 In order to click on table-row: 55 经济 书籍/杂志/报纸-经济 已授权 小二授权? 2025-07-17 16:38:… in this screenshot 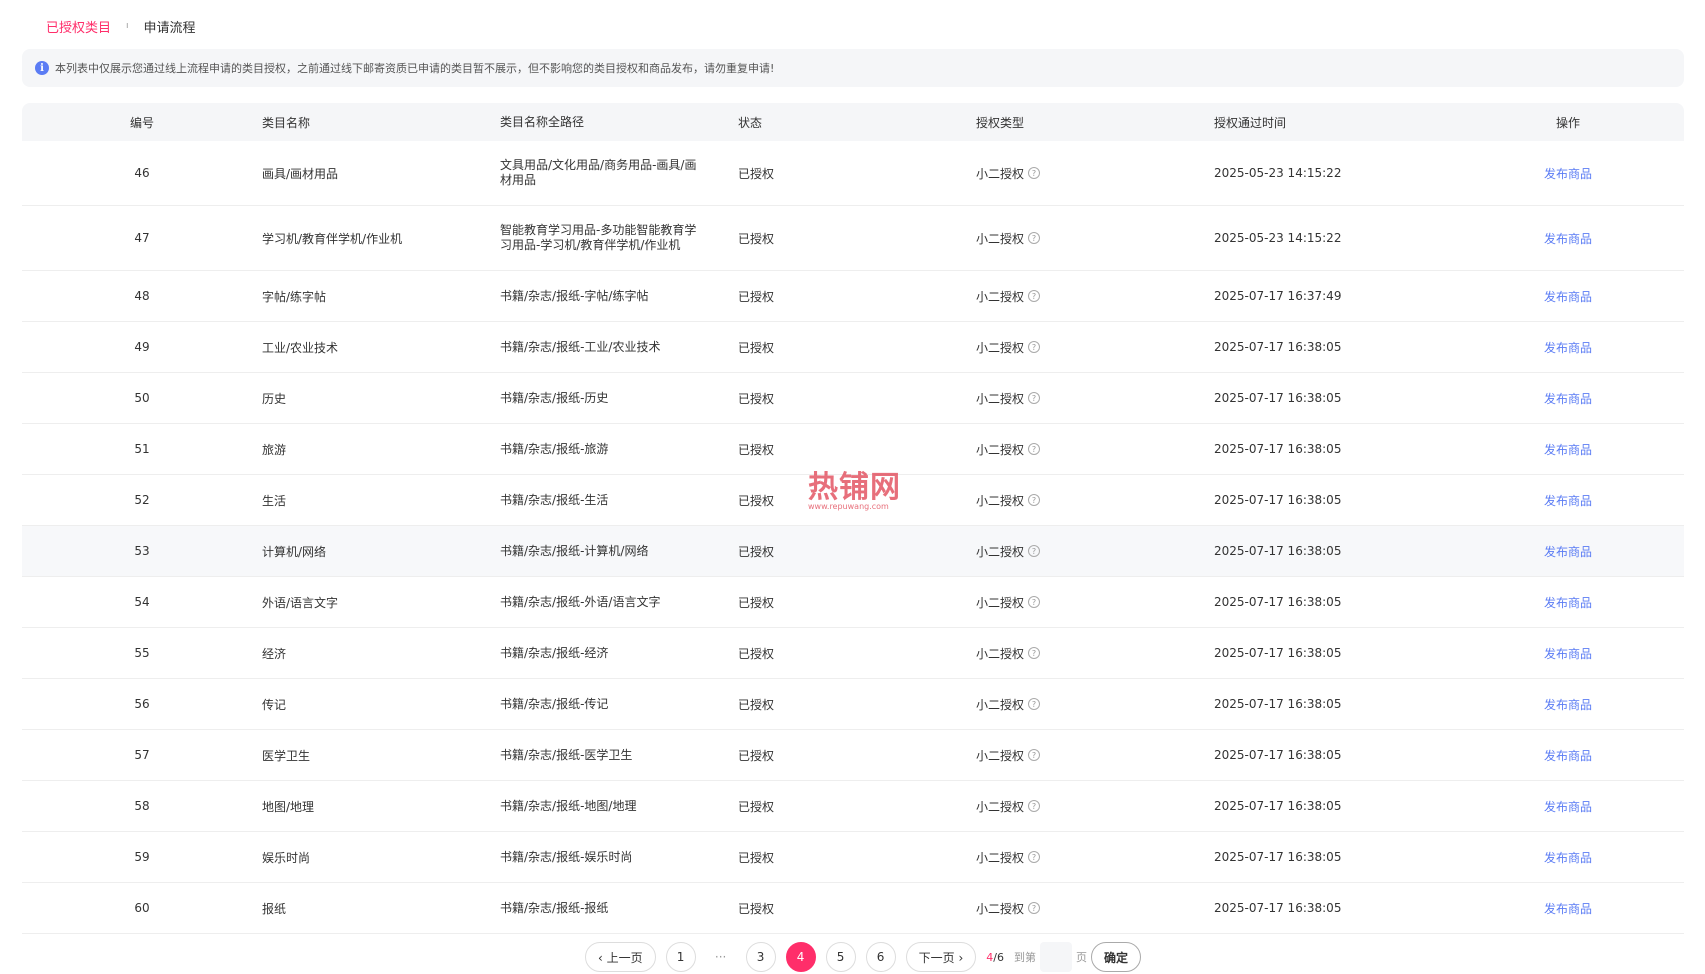, I will do `click(853, 653)`.